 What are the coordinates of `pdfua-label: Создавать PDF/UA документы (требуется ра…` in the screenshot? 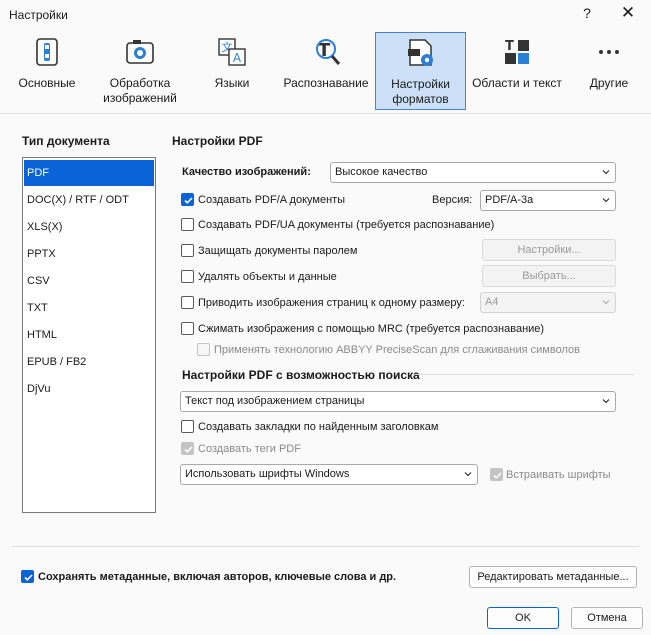 It's located at (346, 225).